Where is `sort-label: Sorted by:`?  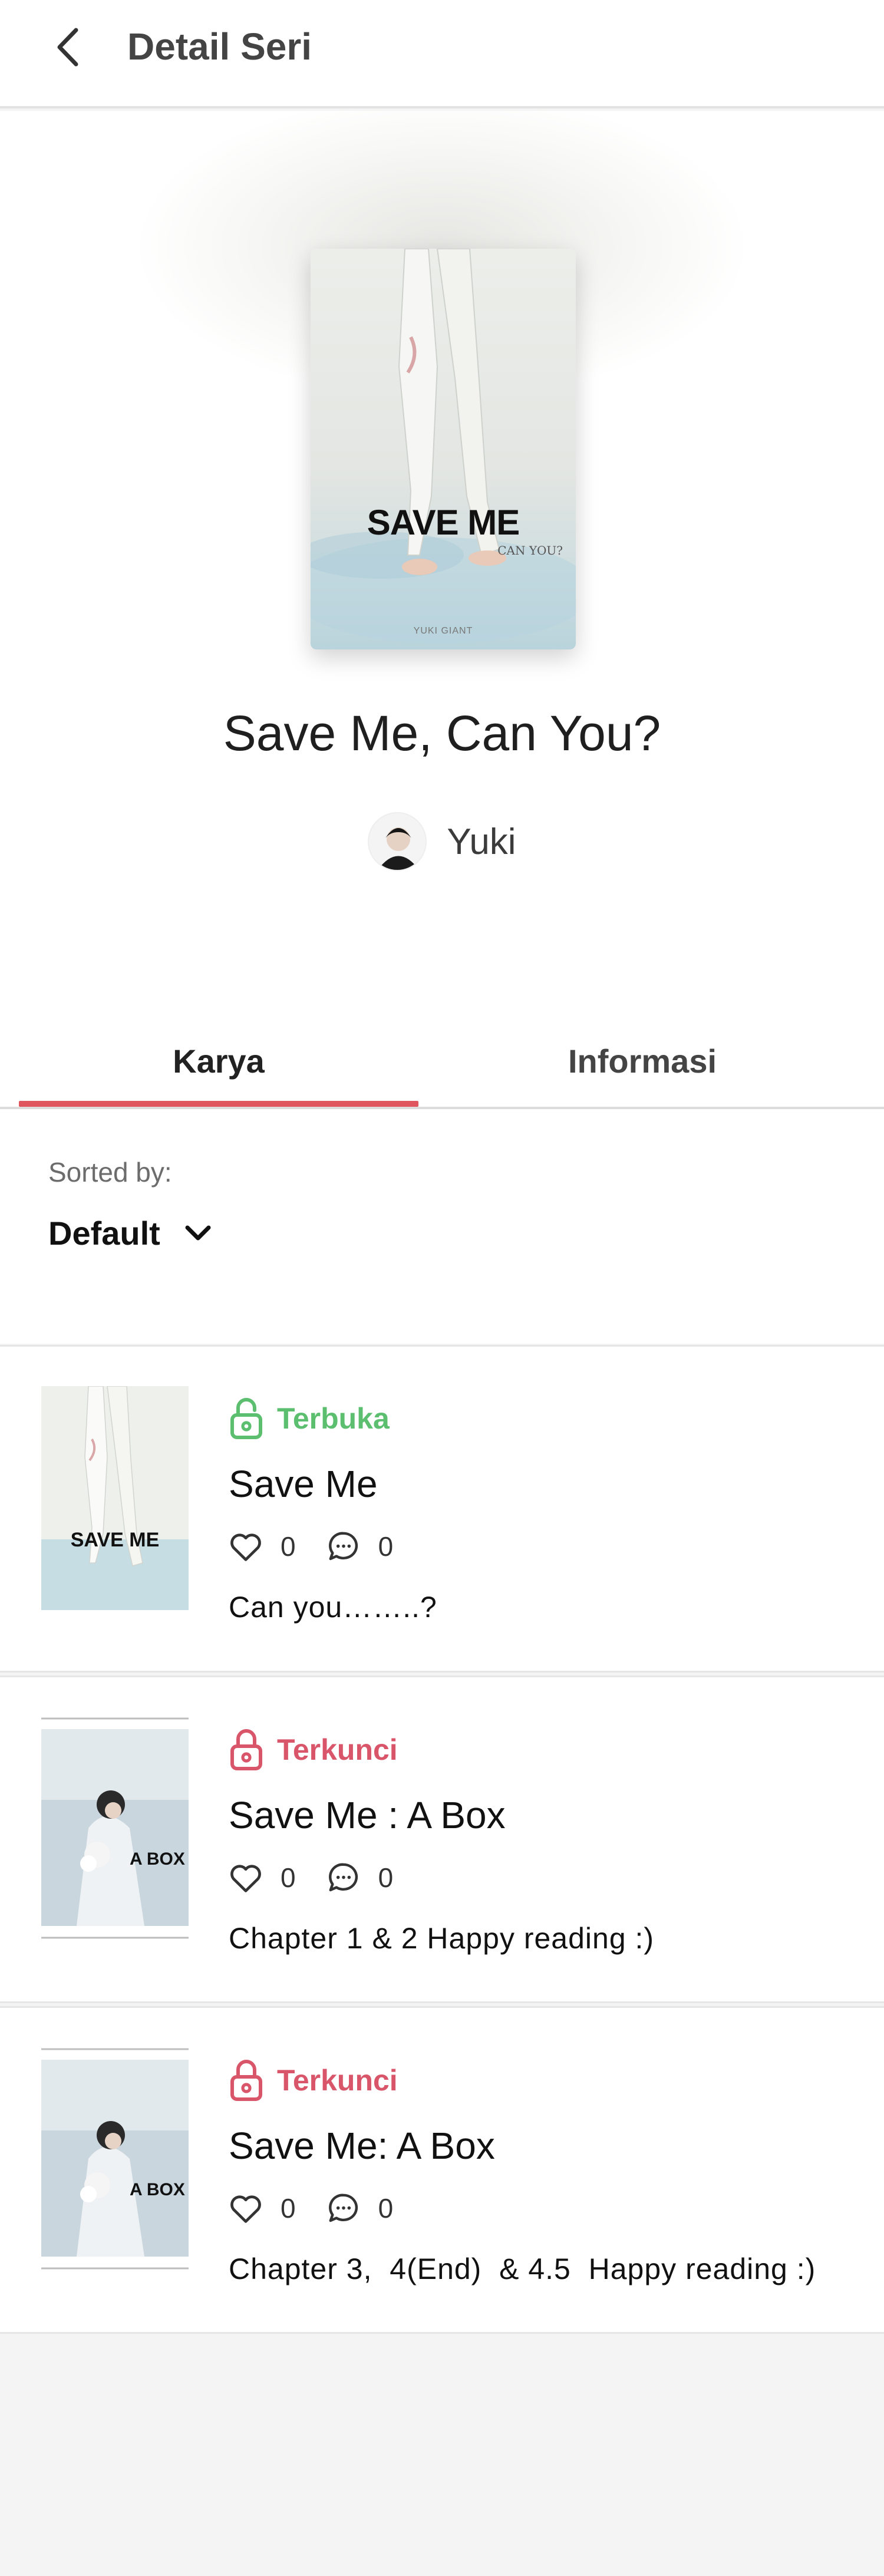 sort-label: Sorted by: is located at coordinates (110, 1172).